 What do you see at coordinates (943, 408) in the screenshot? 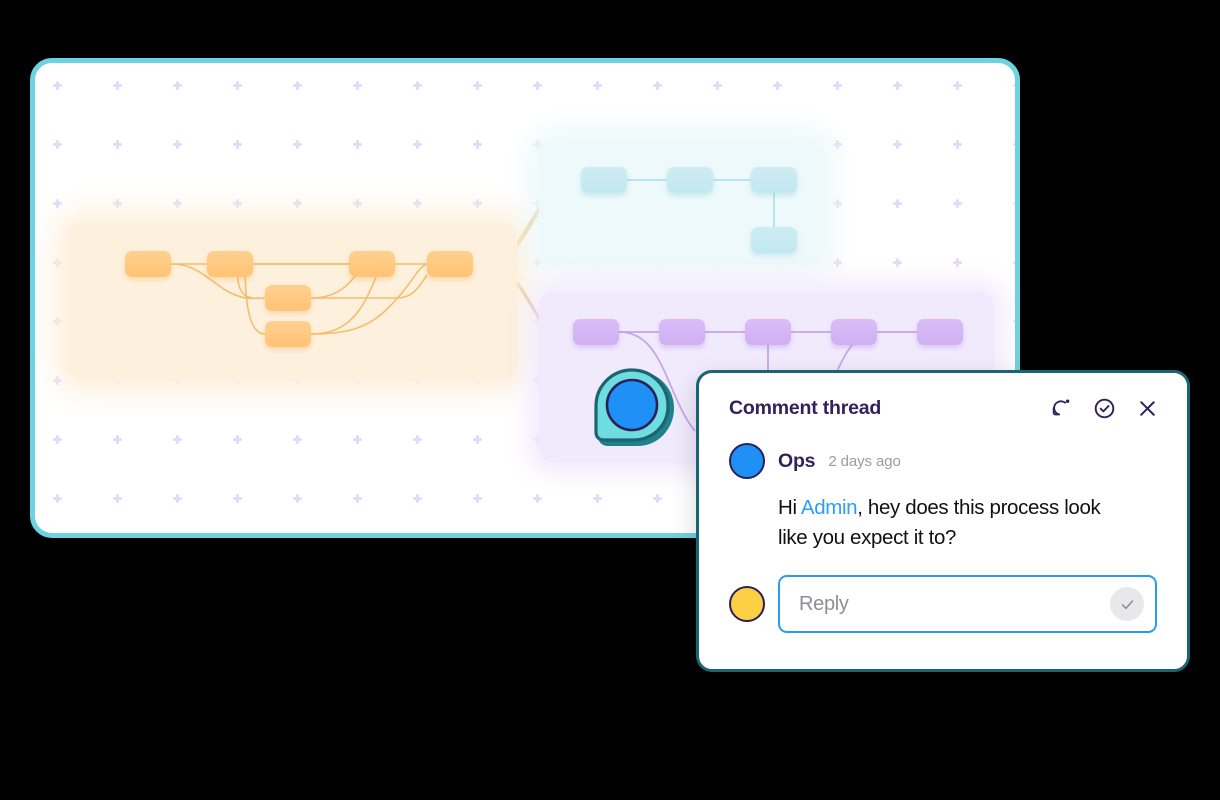
I see `comment-card-header: Comment thread` at bounding box center [943, 408].